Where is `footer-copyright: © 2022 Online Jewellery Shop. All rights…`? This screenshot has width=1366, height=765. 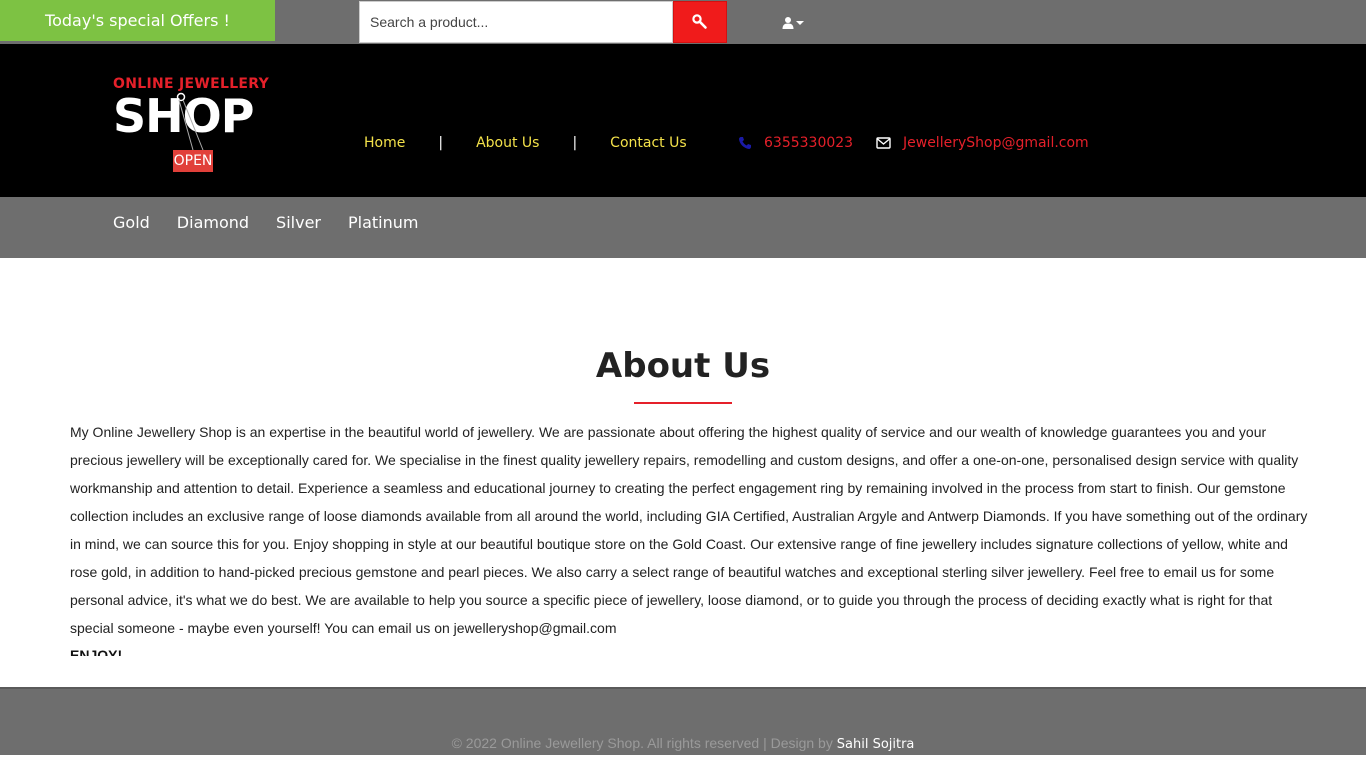
footer-copyright: © 2022 Online Jewellery Shop. All rights… is located at coordinates (683, 743).